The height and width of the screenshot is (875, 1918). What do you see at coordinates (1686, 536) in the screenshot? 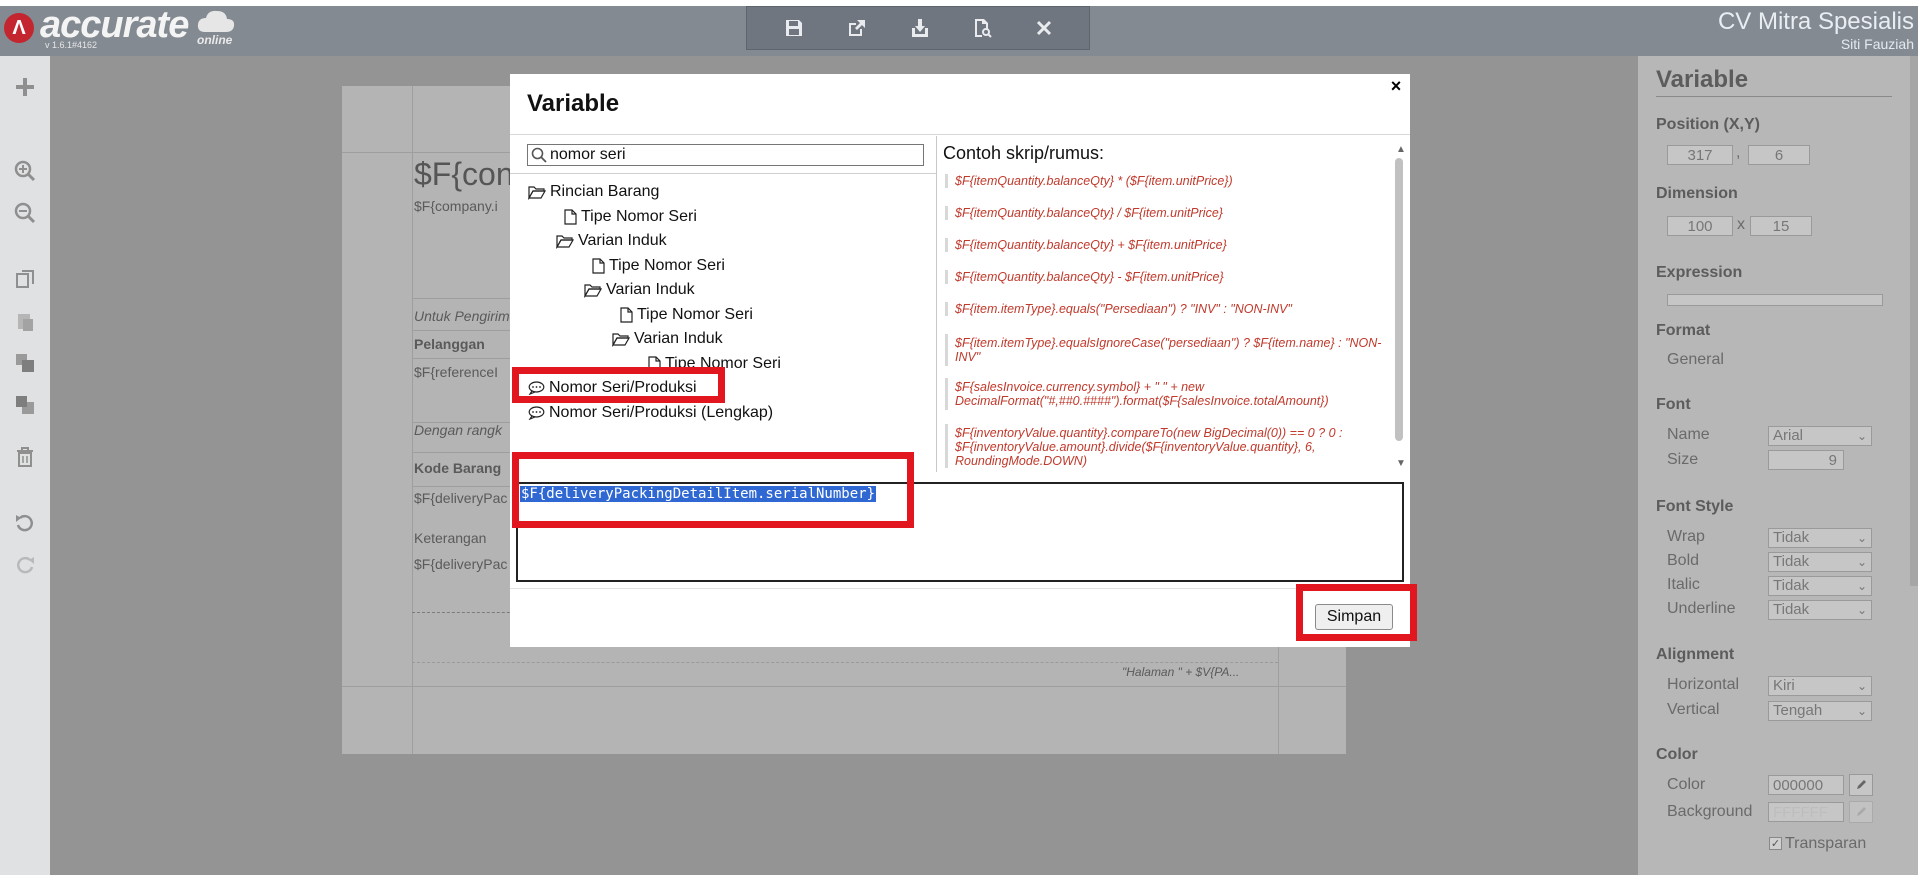
I see `wrap-label: Wrap` at bounding box center [1686, 536].